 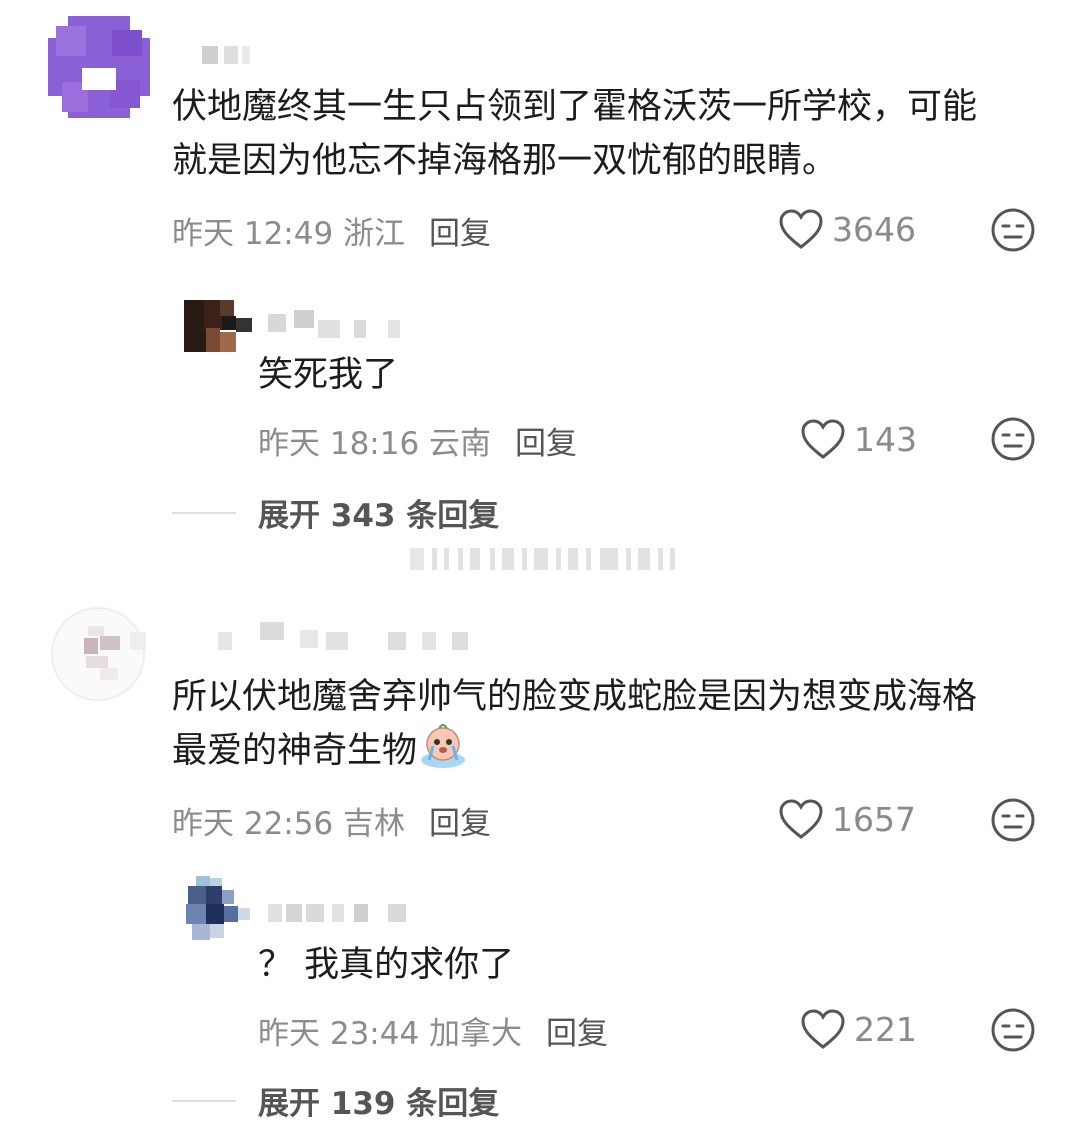 I want to click on comment-meta: 昨天 18:16 云南 回复, so click(x=417, y=440).